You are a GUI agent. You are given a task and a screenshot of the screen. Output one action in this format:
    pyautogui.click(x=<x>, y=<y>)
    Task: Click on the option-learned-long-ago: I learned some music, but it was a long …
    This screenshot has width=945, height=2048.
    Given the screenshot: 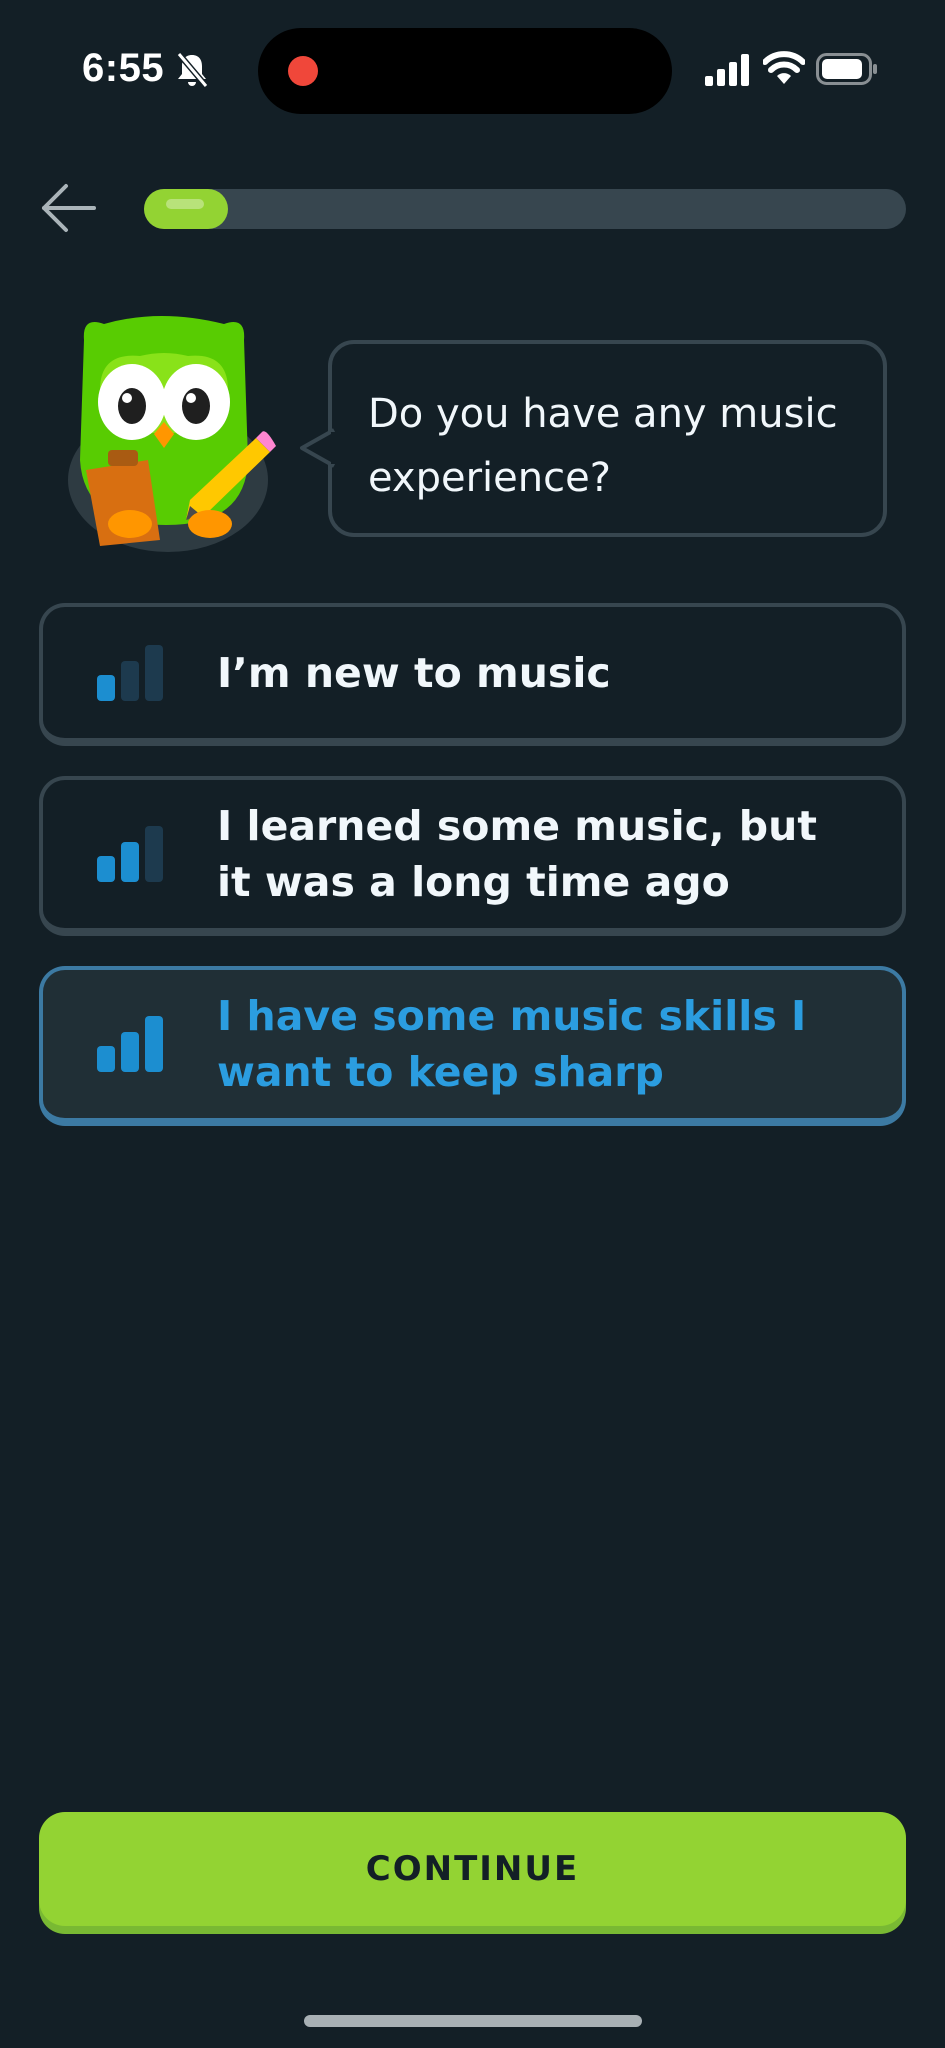 What is the action you would take?
    pyautogui.click(x=472, y=856)
    